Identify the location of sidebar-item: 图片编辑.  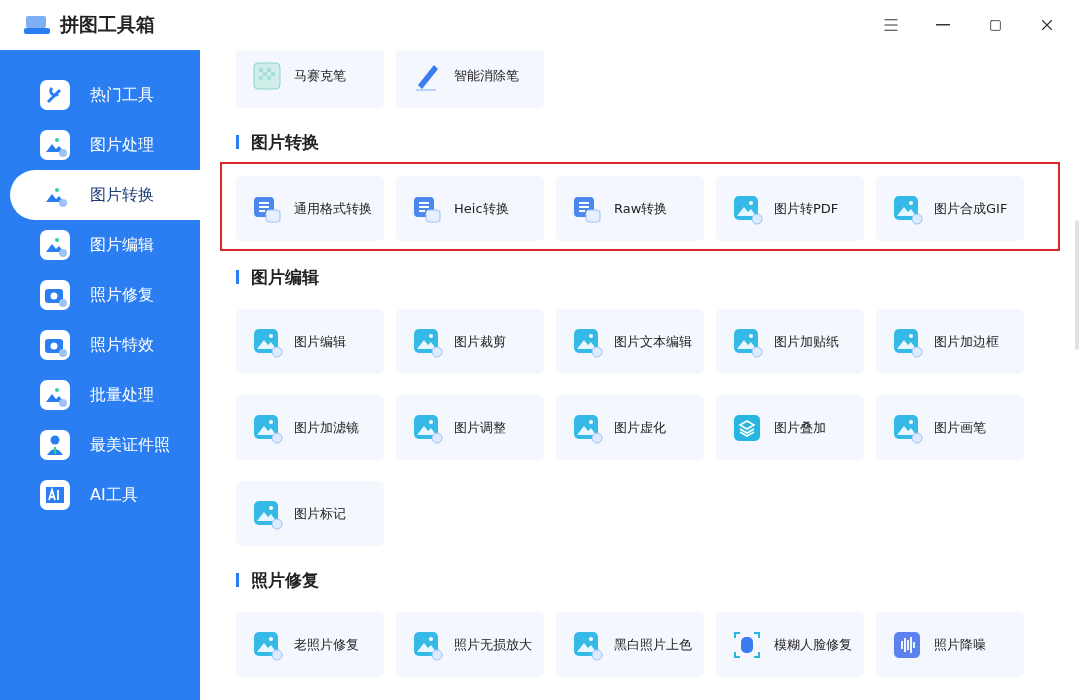
(100, 245).